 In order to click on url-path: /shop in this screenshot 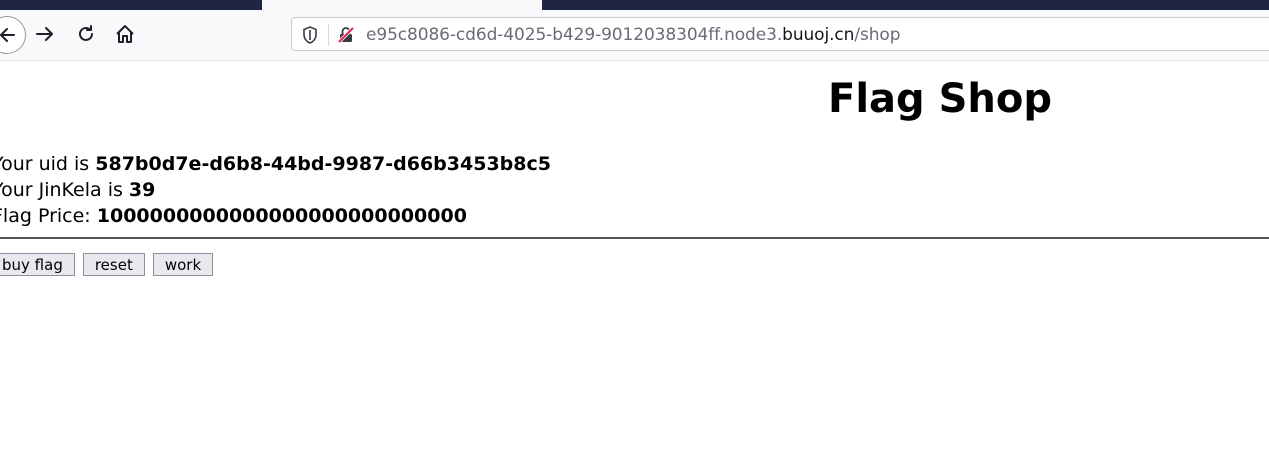, I will do `click(877, 35)`.